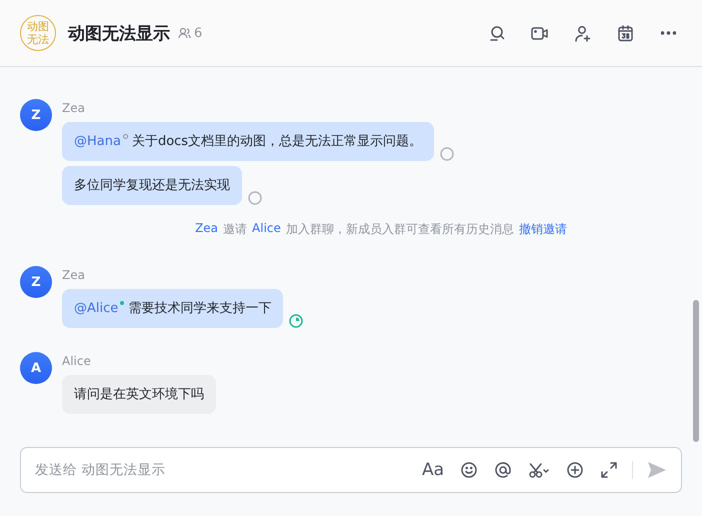 The width and height of the screenshot is (702, 516). I want to click on format-button: Aa, so click(433, 470).